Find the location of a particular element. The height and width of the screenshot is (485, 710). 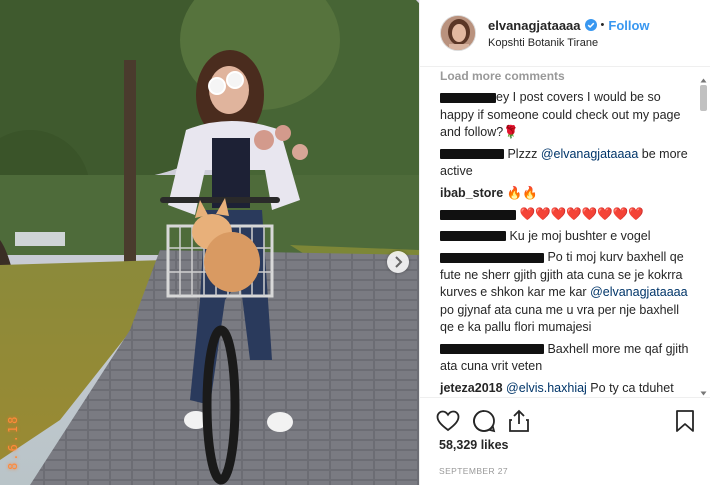

share-icon is located at coordinates (519, 420).